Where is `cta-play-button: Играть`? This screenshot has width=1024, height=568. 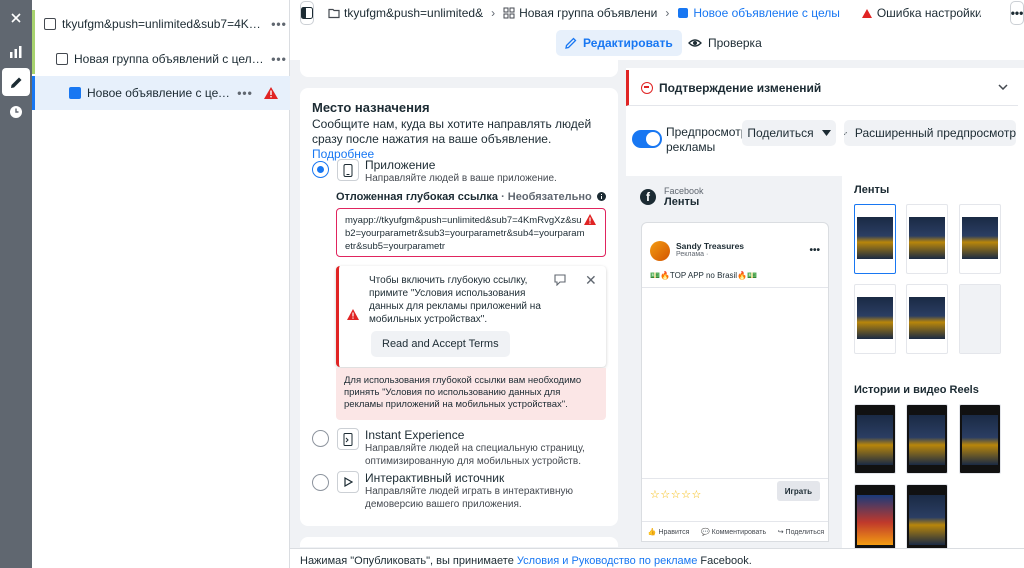 cta-play-button: Играть is located at coordinates (798, 491).